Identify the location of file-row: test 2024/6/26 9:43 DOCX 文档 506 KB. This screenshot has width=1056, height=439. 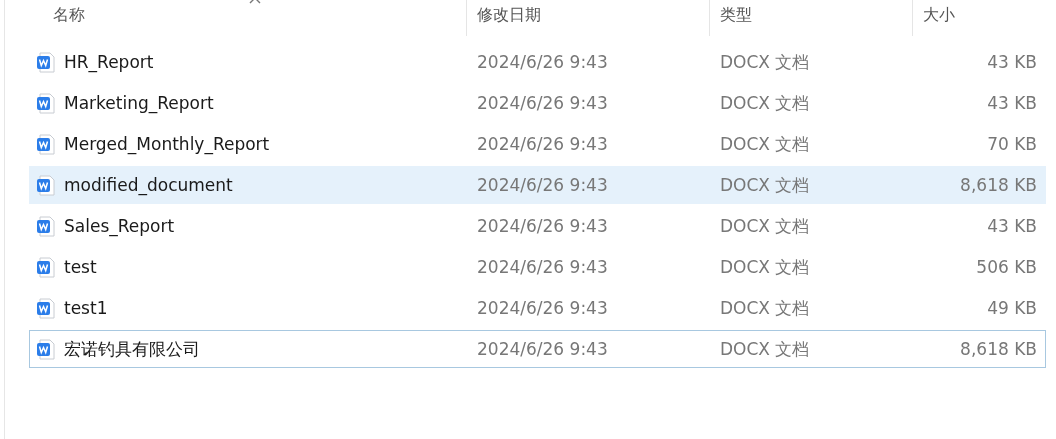
(537, 267).